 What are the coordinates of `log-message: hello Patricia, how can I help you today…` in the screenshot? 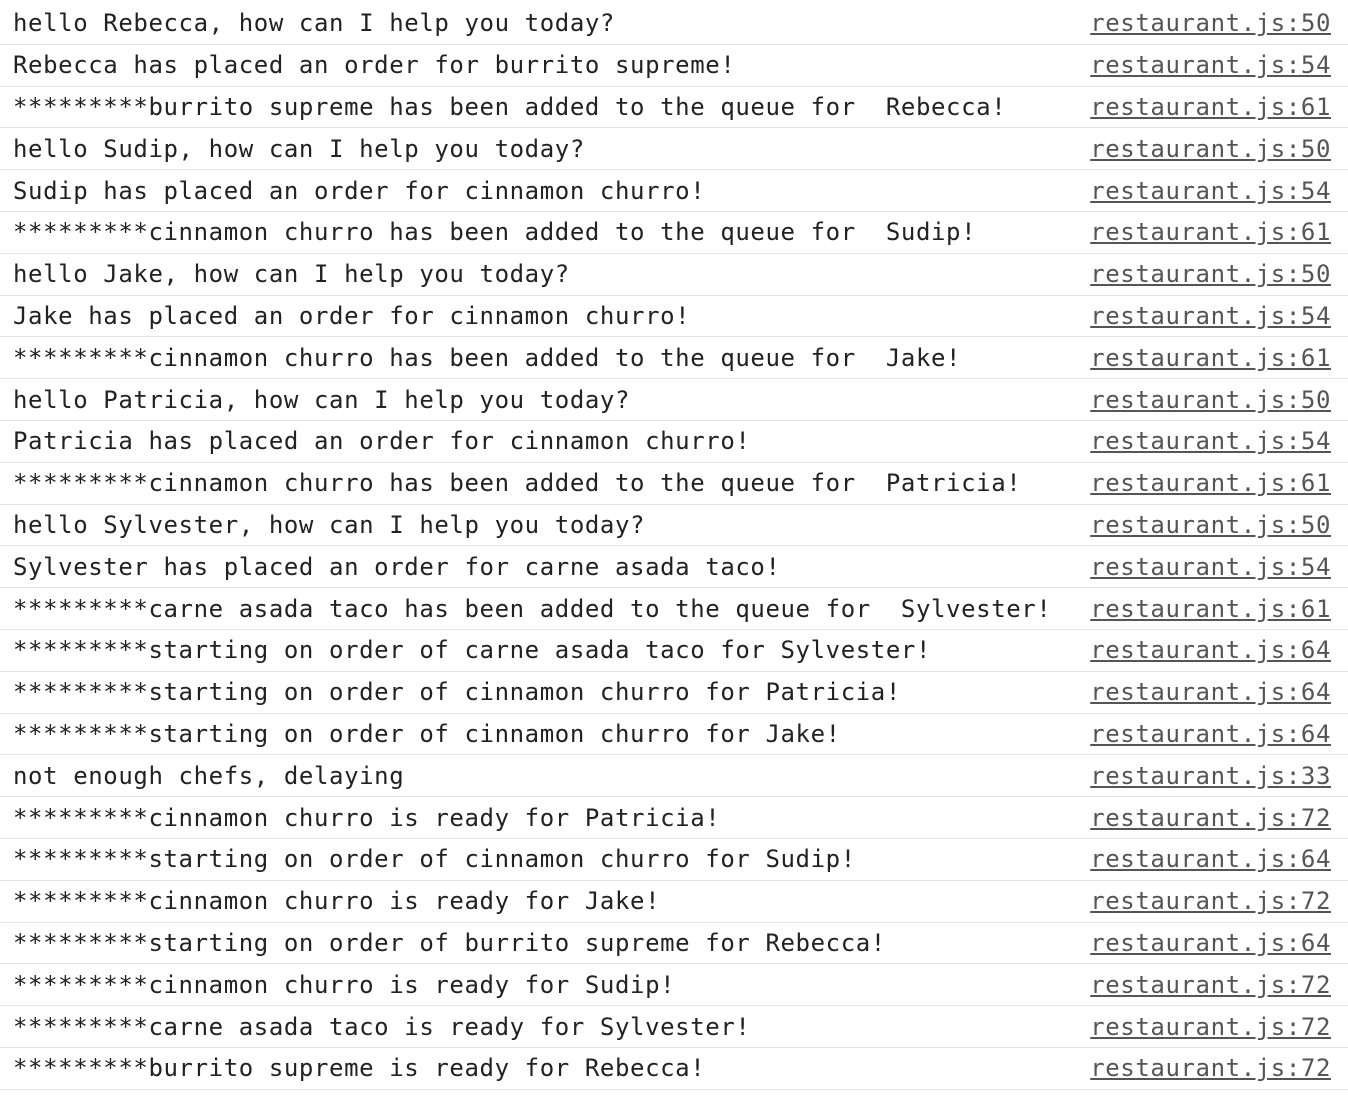 It's located at (322, 399).